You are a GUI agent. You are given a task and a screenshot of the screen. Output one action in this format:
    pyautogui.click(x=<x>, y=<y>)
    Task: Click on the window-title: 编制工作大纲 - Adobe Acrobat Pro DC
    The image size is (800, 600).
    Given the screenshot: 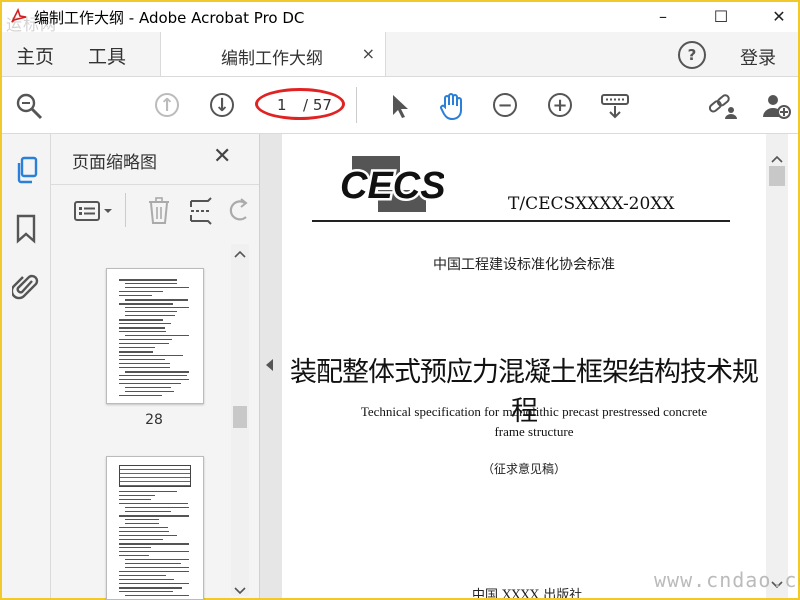 What is the action you would take?
    pyautogui.click(x=169, y=18)
    